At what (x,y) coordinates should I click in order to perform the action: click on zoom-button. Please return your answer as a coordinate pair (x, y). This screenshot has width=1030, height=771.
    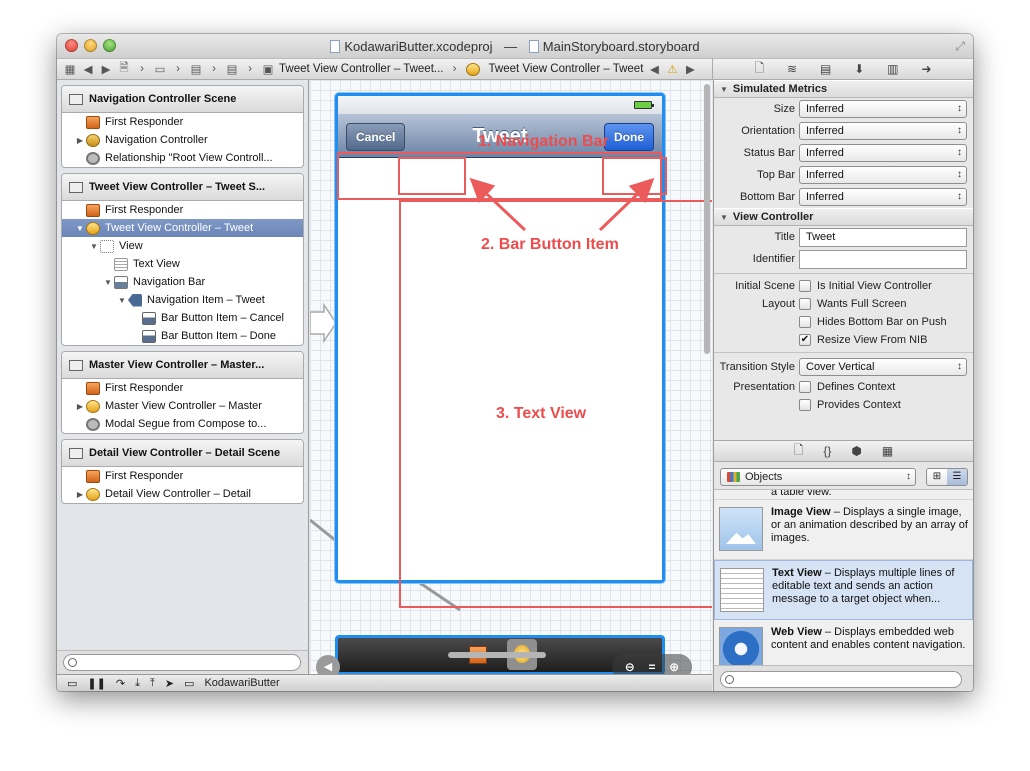
    Looking at the image, I should click on (109, 45).